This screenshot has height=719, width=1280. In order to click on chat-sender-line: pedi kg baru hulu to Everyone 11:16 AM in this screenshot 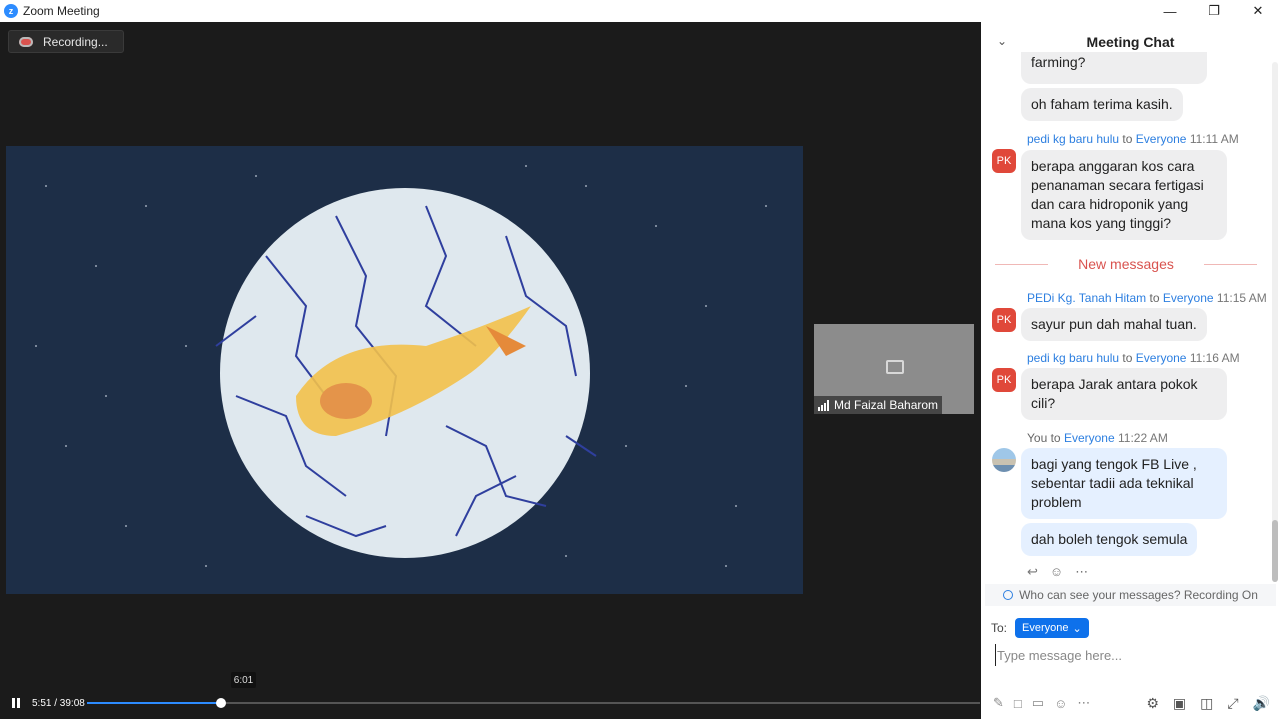, I will do `click(1133, 358)`.